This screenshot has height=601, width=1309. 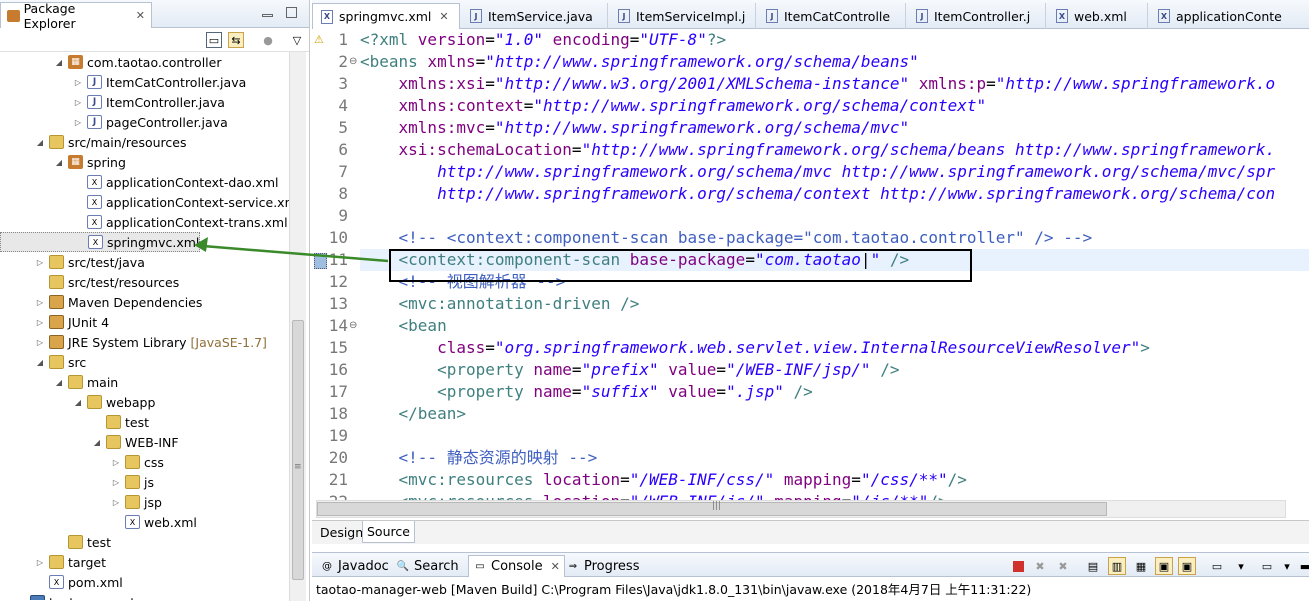 I want to click on bottom-tab: ▭ Console ✕, so click(x=516, y=566).